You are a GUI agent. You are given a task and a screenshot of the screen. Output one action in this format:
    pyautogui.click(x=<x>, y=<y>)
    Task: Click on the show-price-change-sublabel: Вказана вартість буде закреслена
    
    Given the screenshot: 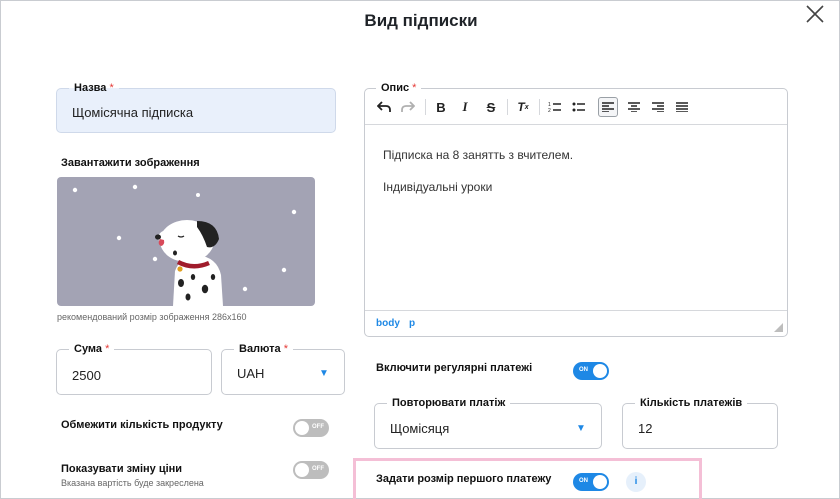 What is the action you would take?
    pyautogui.click(x=132, y=483)
    